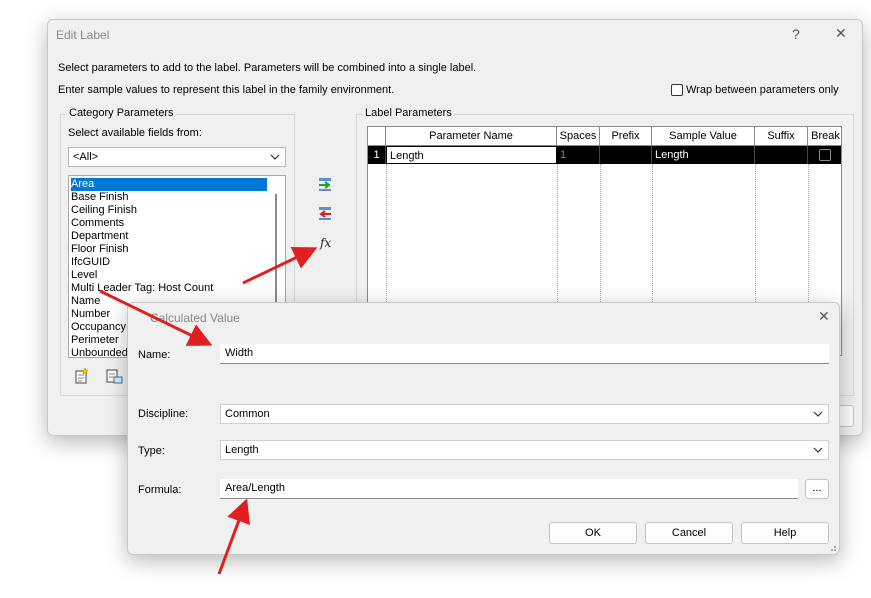  I want to click on column-header, so click(377, 136).